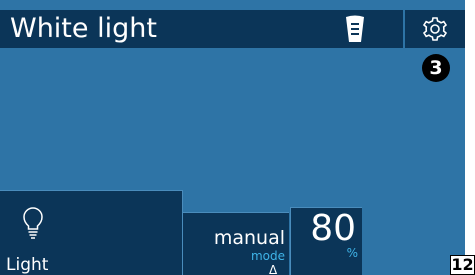 The height and width of the screenshot is (275, 475). What do you see at coordinates (352, 253) in the screenshot?
I see `intensity-unit: %` at bounding box center [352, 253].